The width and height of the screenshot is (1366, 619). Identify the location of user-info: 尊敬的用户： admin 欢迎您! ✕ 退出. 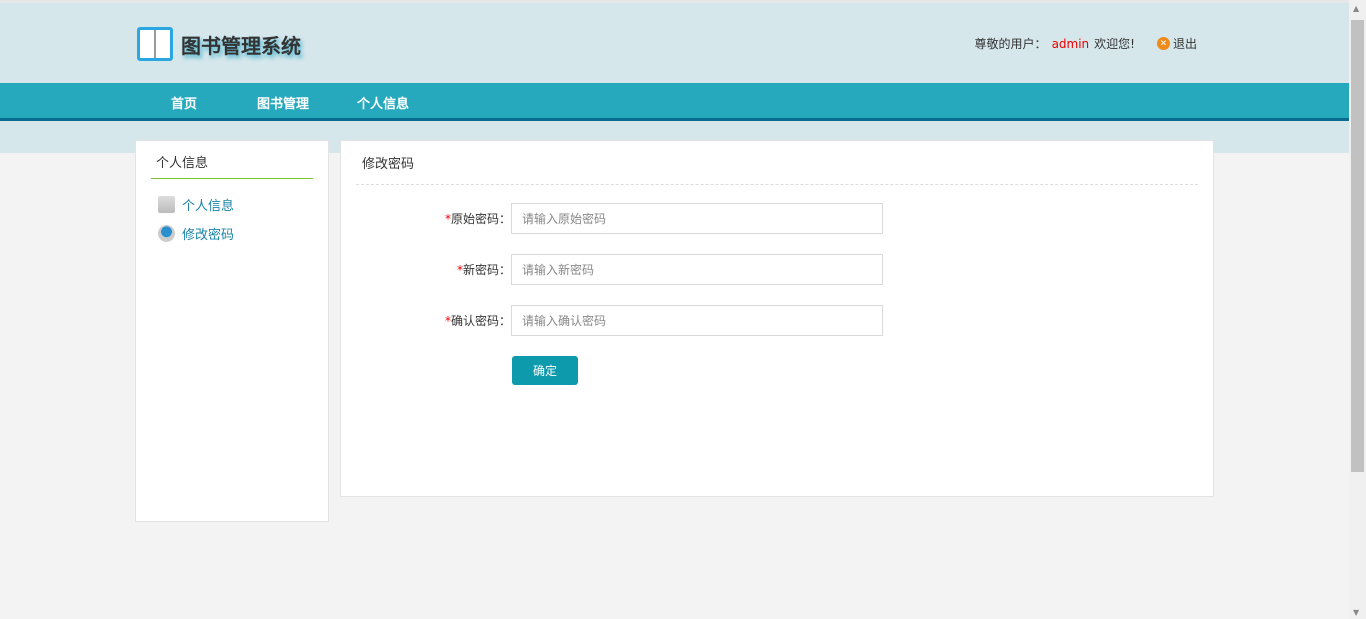
(1086, 43).